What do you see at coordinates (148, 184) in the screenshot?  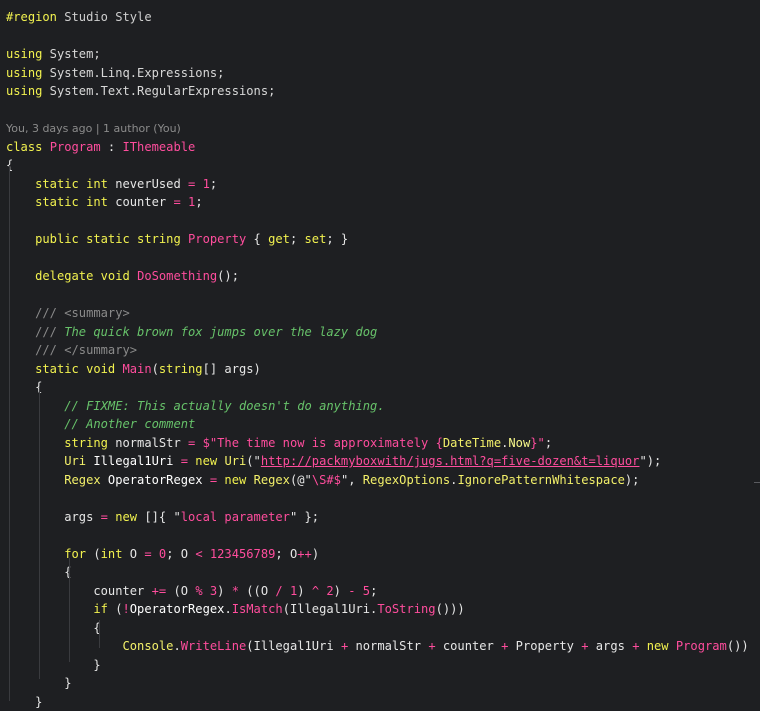 I see `code-token: neverUsed` at bounding box center [148, 184].